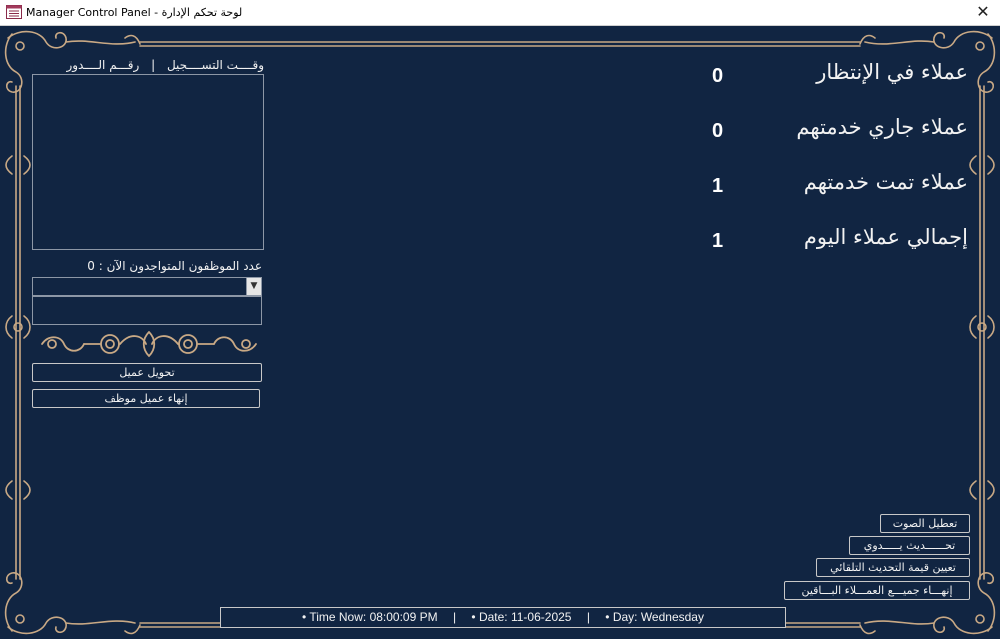 The height and width of the screenshot is (639, 1000). I want to click on current-date: • Date: 11-06-2025, so click(521, 617).